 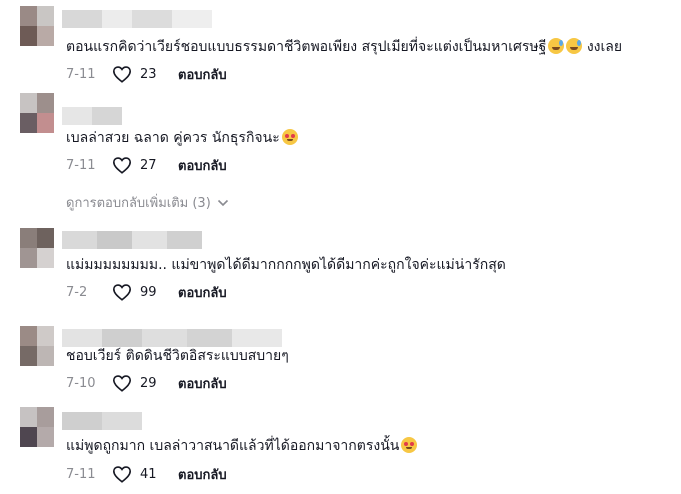 I want to click on comment-text: เบลล่าสวย ฉลาด คู่ควร นักธุรกิจนะ, so click(x=182, y=138).